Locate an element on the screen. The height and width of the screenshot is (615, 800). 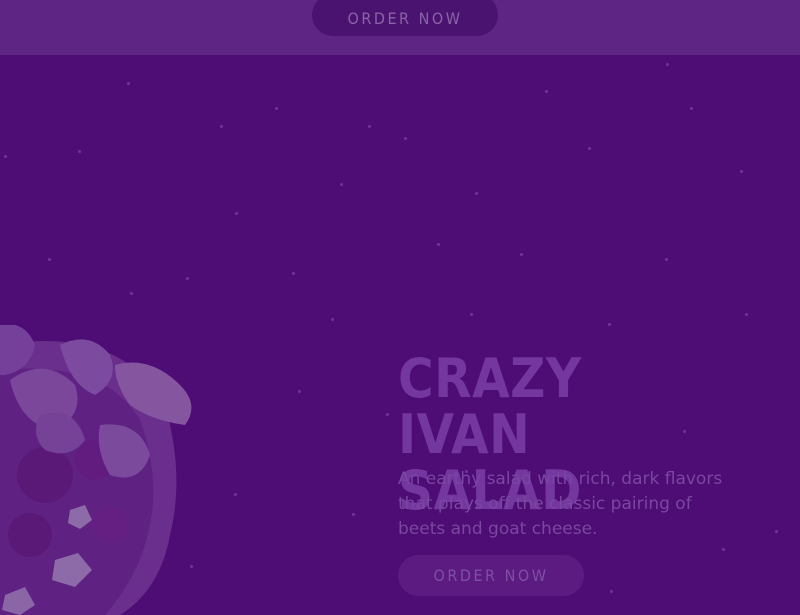
hero-title-line-1: CRAZY IVAN is located at coordinates (490, 406).